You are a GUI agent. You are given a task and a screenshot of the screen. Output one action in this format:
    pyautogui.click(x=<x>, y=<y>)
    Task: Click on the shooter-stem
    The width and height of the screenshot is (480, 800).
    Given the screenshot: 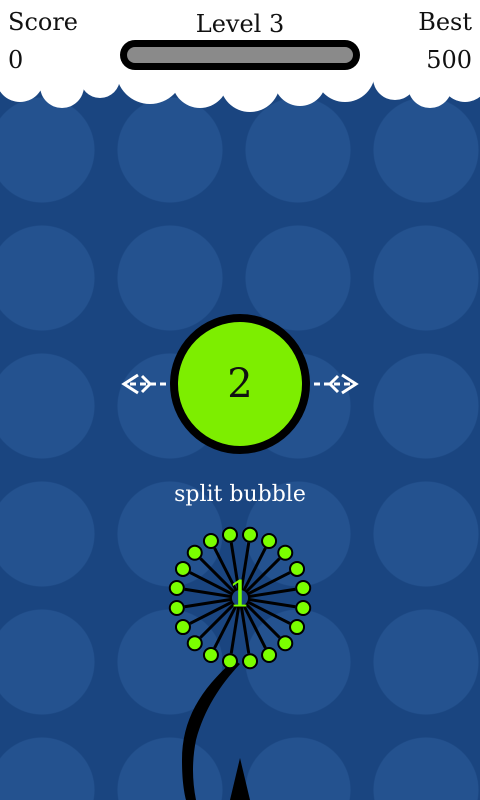 What is the action you would take?
    pyautogui.click(x=211, y=730)
    